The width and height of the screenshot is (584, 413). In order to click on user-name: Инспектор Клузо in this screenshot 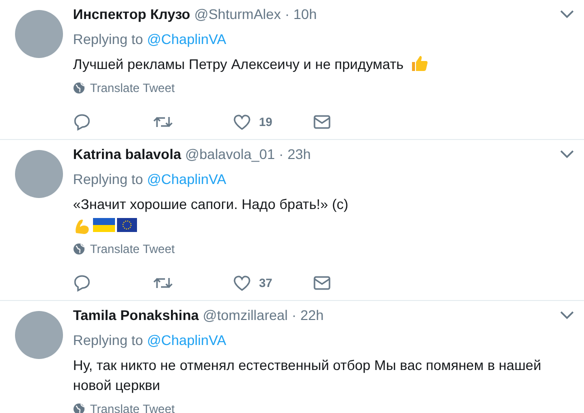, I will do `click(131, 14)`.